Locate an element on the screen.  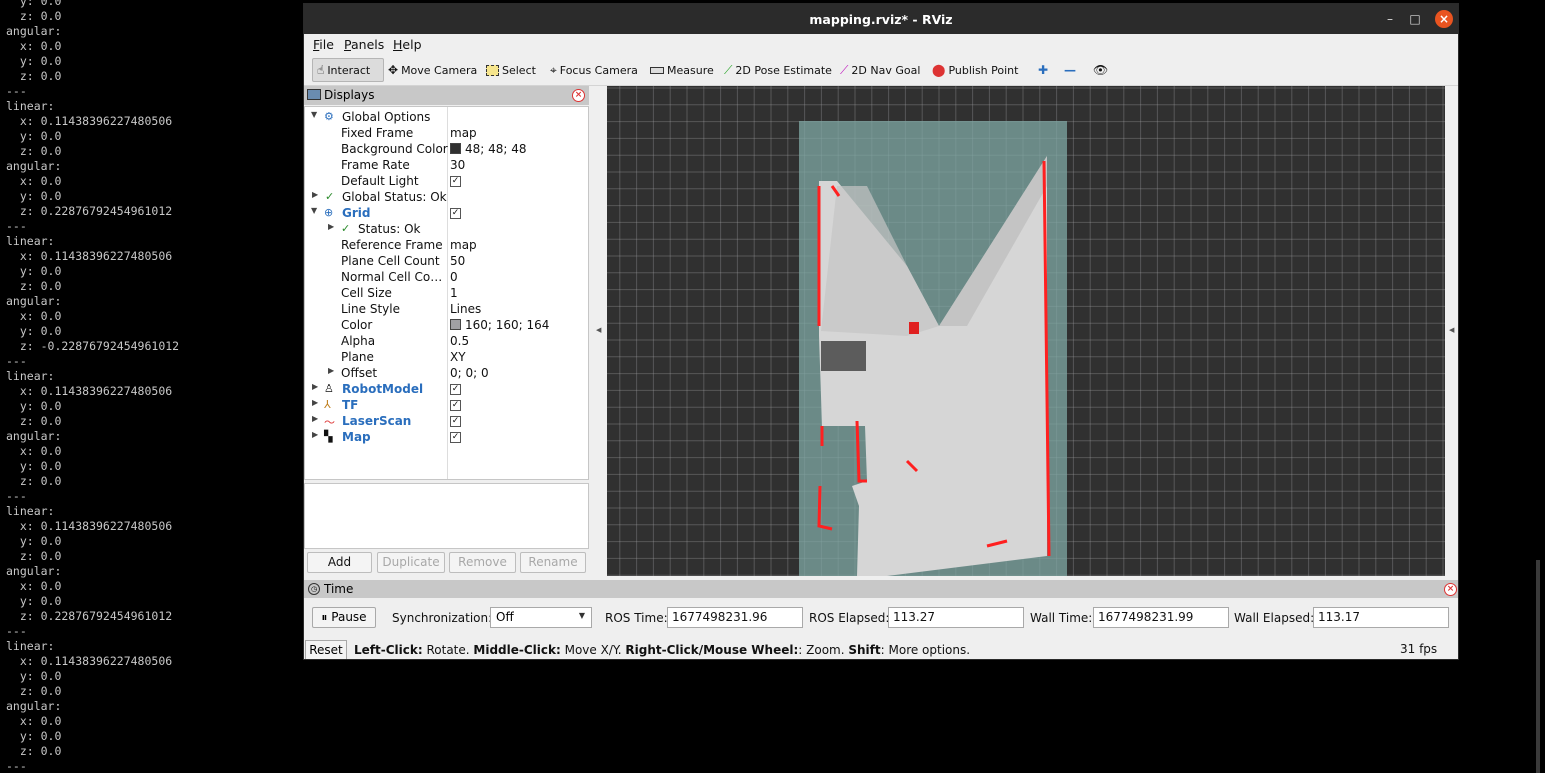
move-camera-tool-button: ✥ Move Camera is located at coordinates (432, 70).